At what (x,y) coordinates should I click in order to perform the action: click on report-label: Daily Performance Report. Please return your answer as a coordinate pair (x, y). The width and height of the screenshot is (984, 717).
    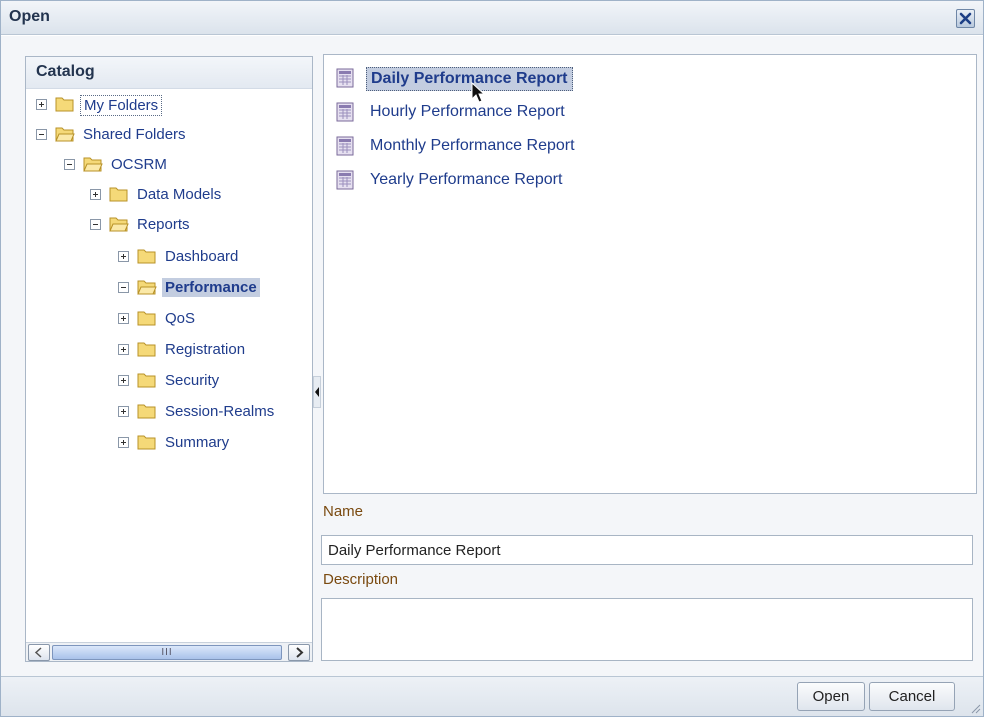
    Looking at the image, I should click on (469, 79).